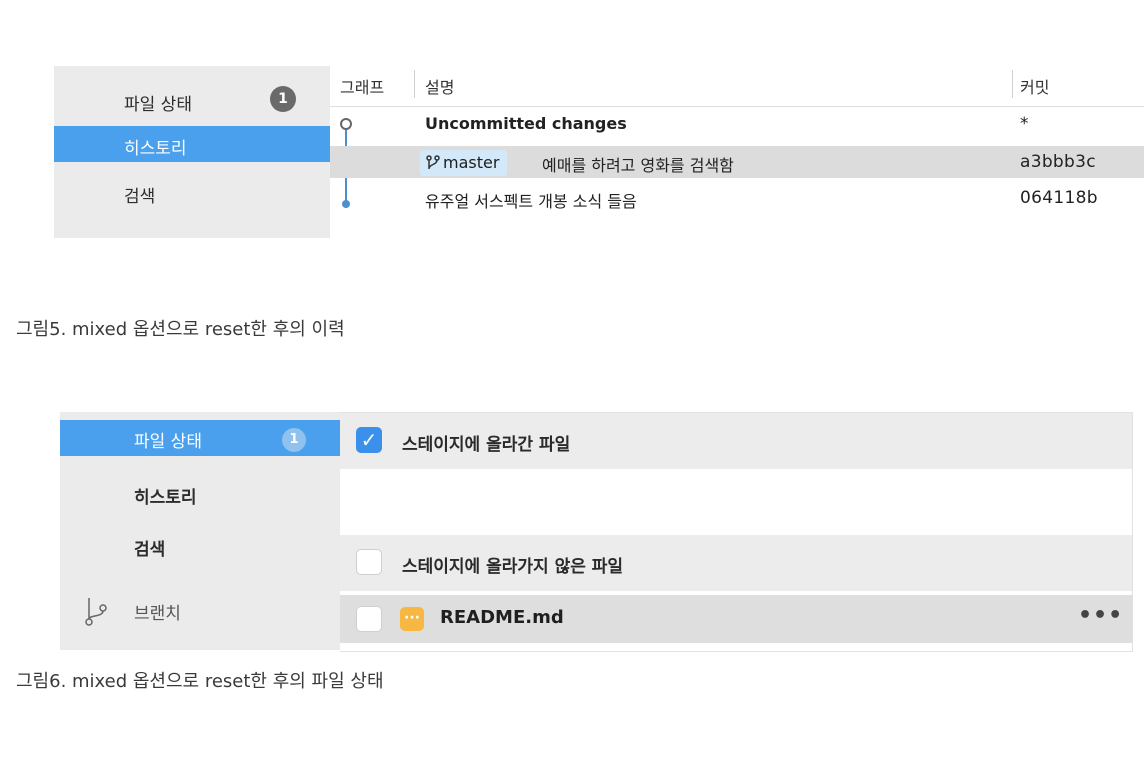 Image resolution: width=1144 pixels, height=758 pixels. Describe the element at coordinates (439, 86) in the screenshot. I see `column-header-description: 설명` at that location.